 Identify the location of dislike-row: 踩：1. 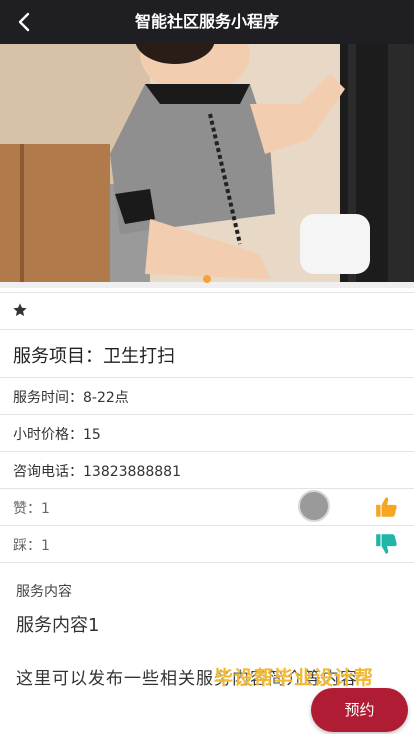
(207, 544).